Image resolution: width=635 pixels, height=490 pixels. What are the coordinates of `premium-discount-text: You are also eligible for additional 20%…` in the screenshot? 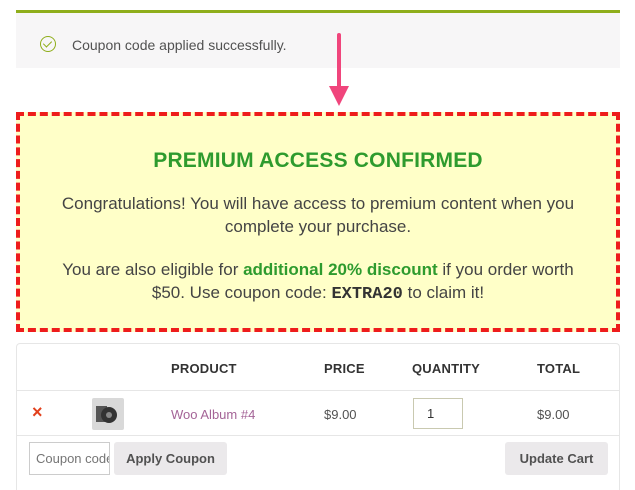 It's located at (318, 282).